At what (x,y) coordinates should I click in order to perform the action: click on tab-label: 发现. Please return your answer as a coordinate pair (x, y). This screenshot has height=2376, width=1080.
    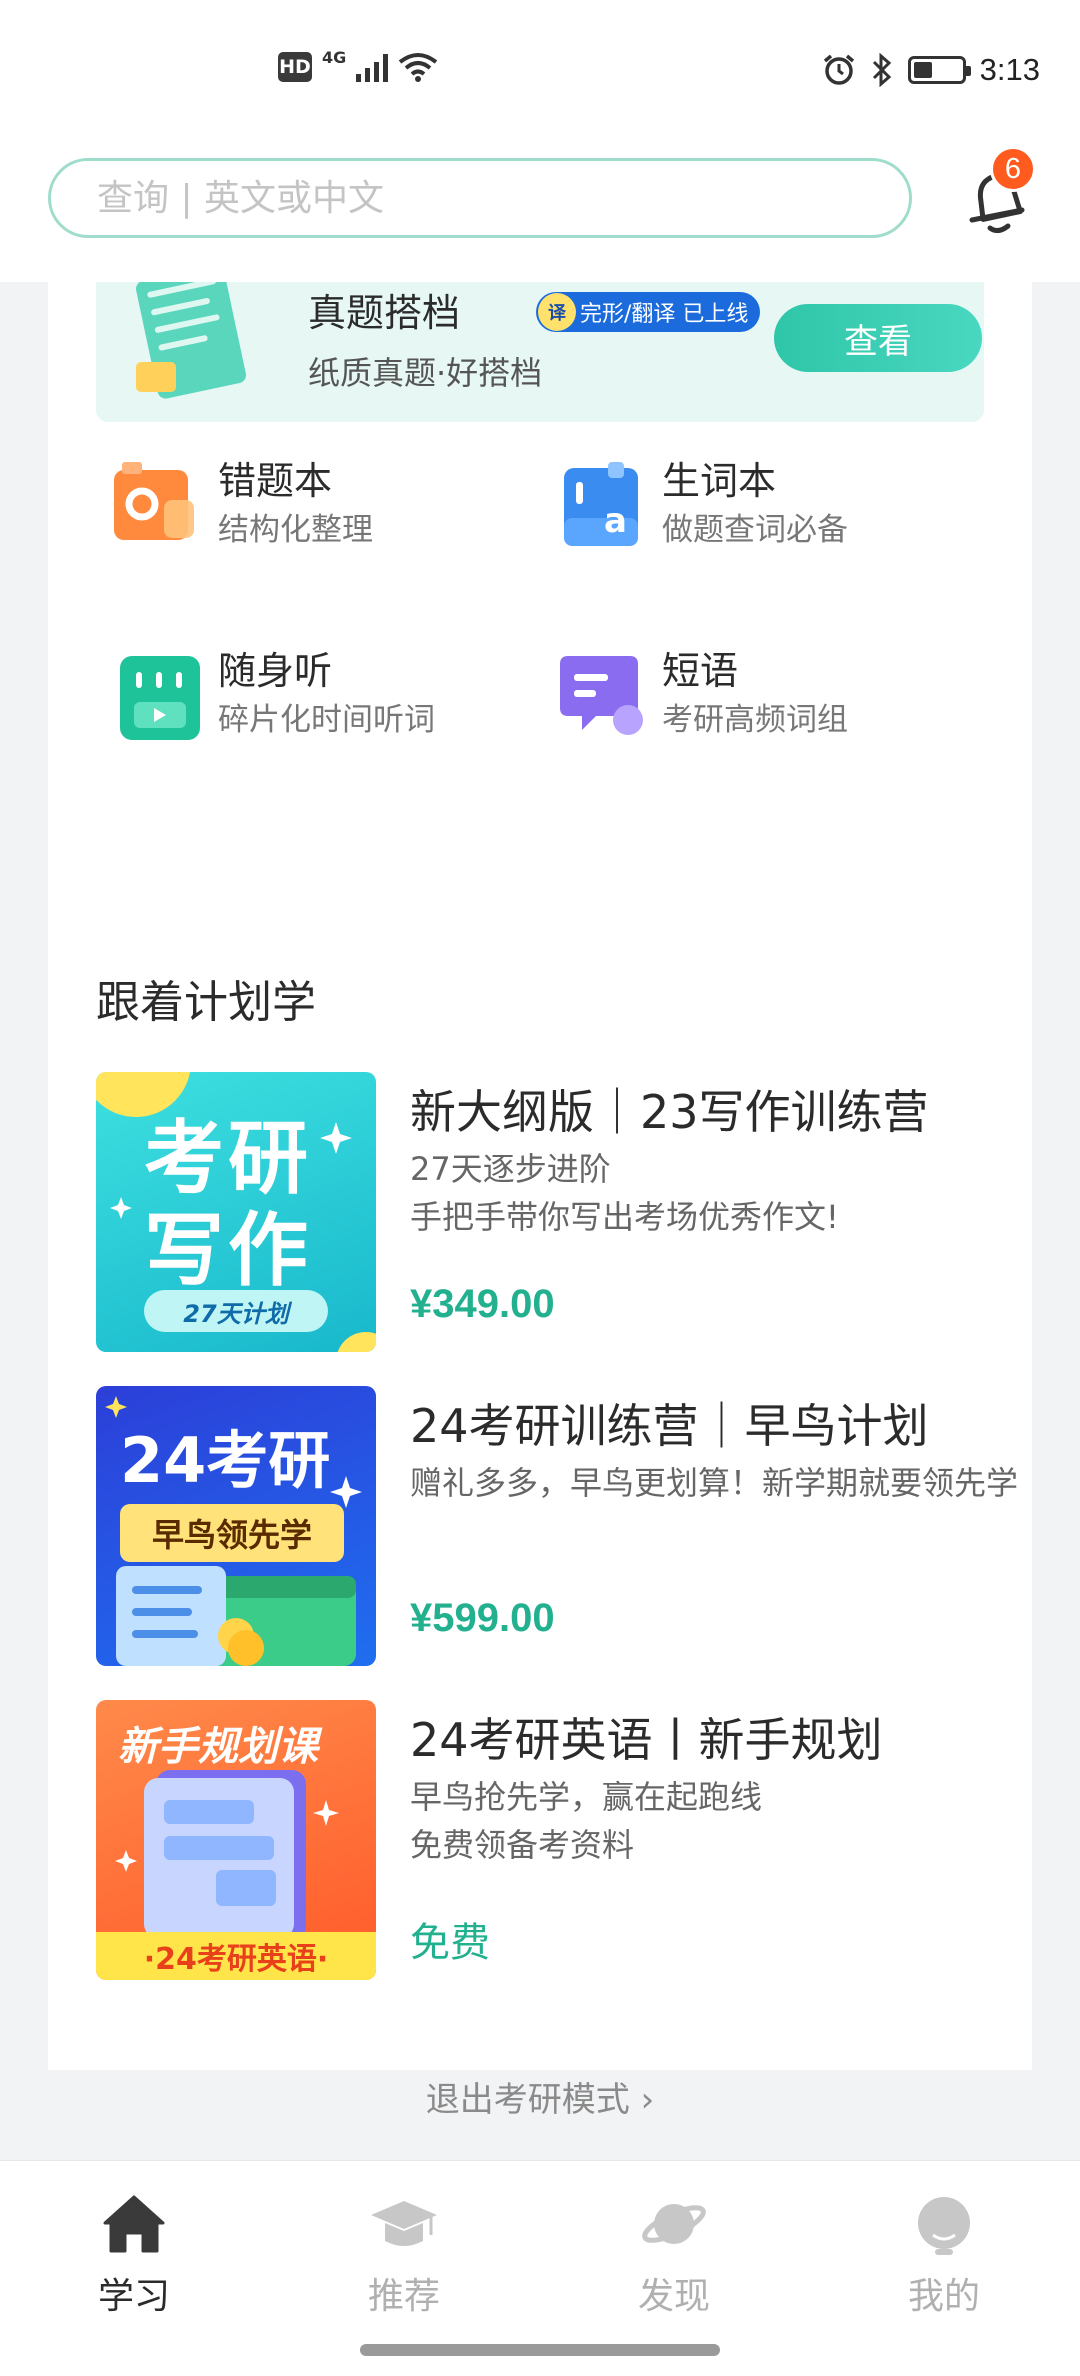
    Looking at the image, I should click on (673, 2296).